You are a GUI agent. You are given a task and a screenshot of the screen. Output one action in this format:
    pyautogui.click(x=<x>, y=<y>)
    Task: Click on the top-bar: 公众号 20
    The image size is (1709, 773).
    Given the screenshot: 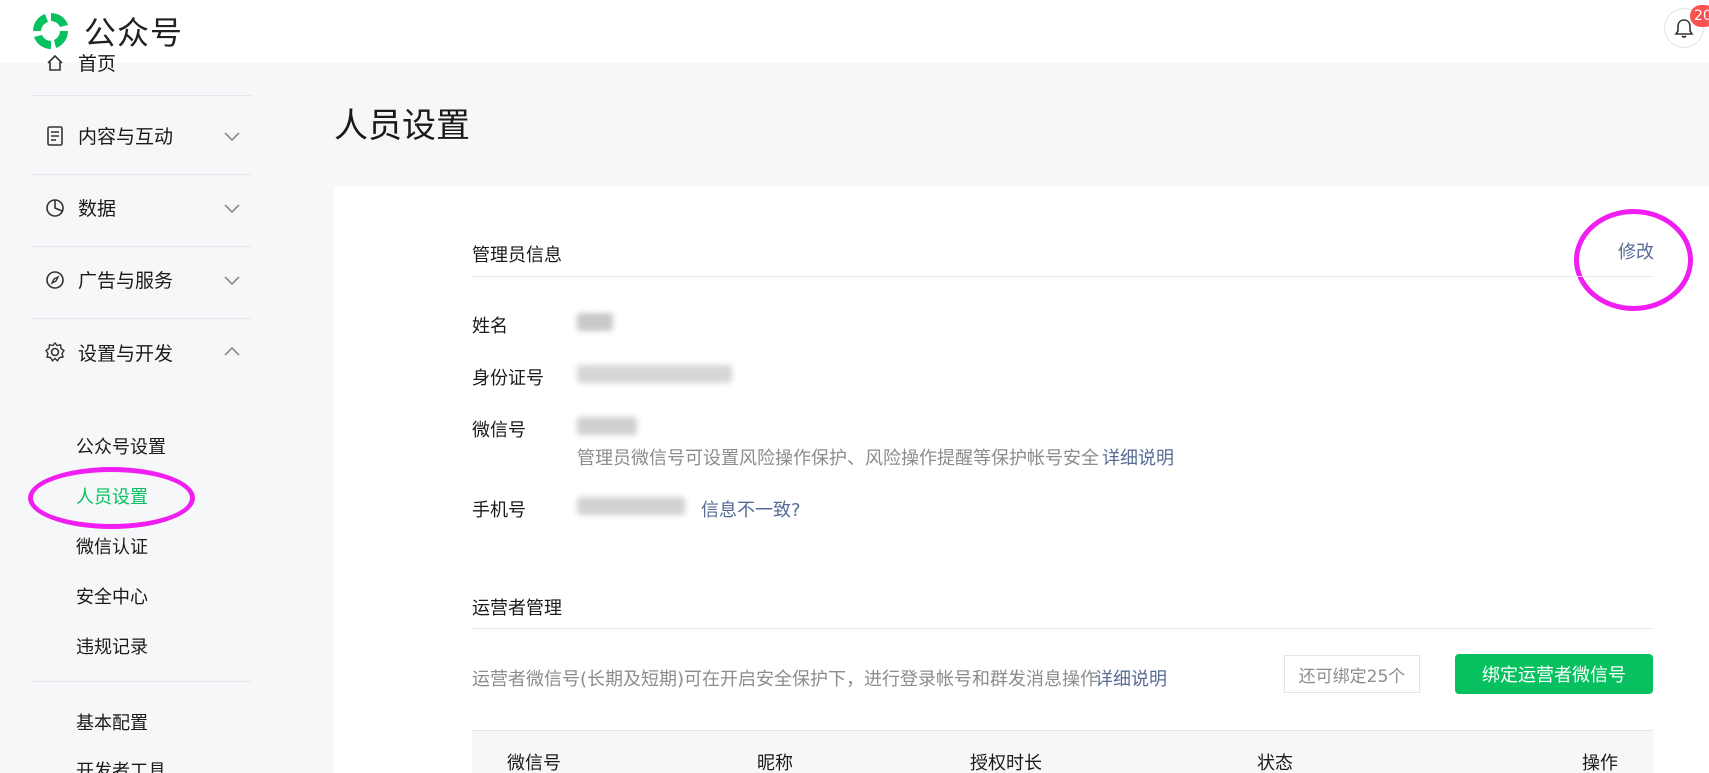 What is the action you would take?
    pyautogui.click(x=854, y=31)
    